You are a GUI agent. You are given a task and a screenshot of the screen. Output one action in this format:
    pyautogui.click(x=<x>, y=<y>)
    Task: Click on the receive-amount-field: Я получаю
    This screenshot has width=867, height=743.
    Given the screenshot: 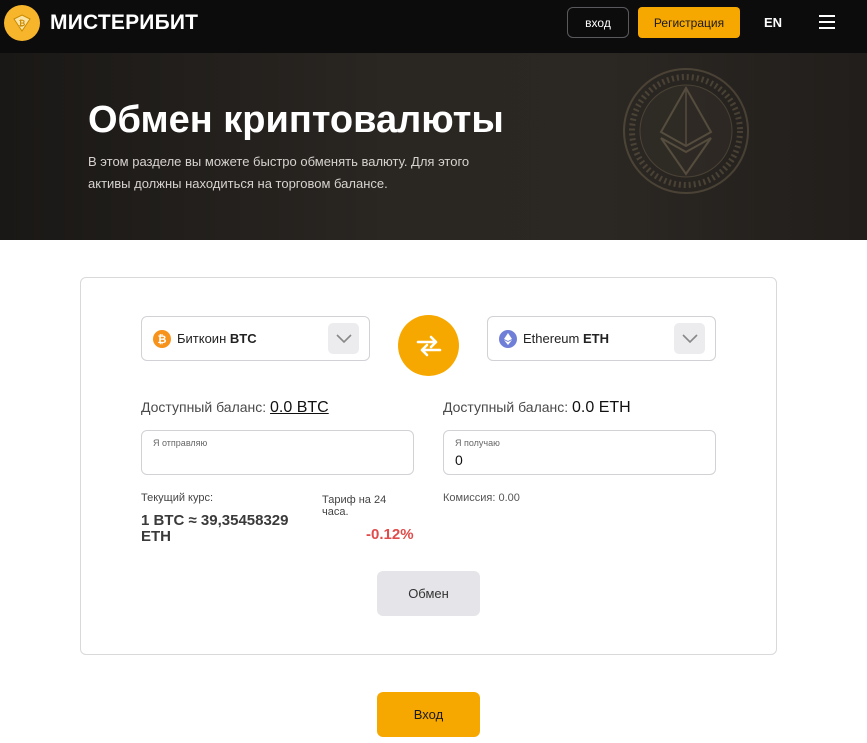 What is the action you would take?
    pyautogui.click(x=579, y=452)
    